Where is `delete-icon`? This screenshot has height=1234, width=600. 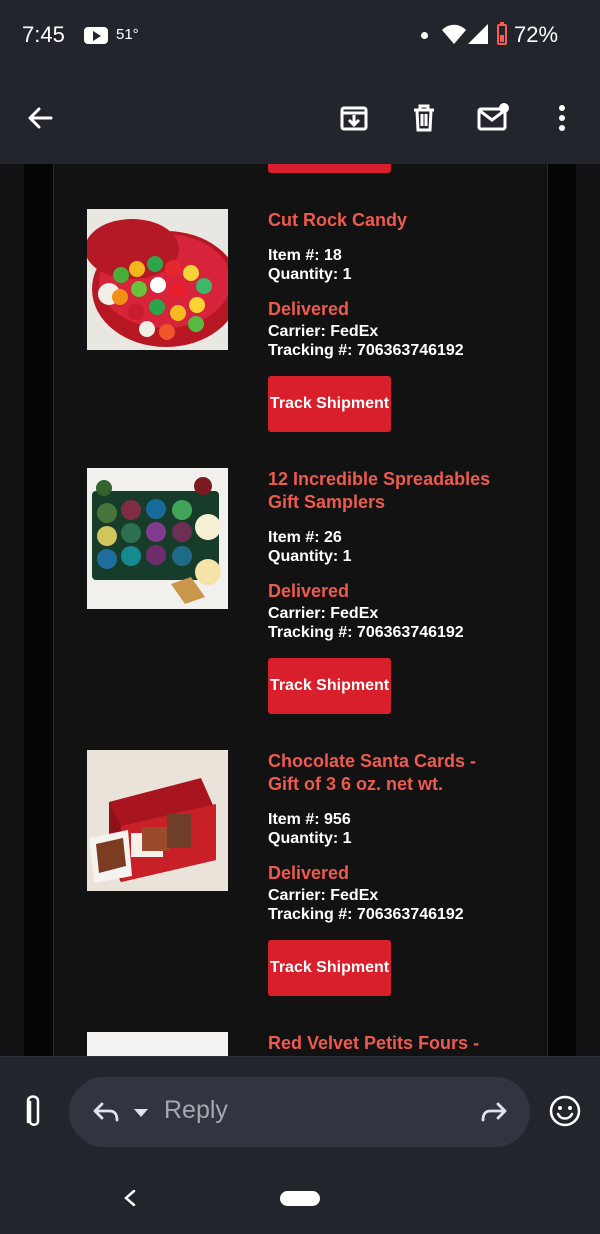
delete-icon is located at coordinates (424, 118).